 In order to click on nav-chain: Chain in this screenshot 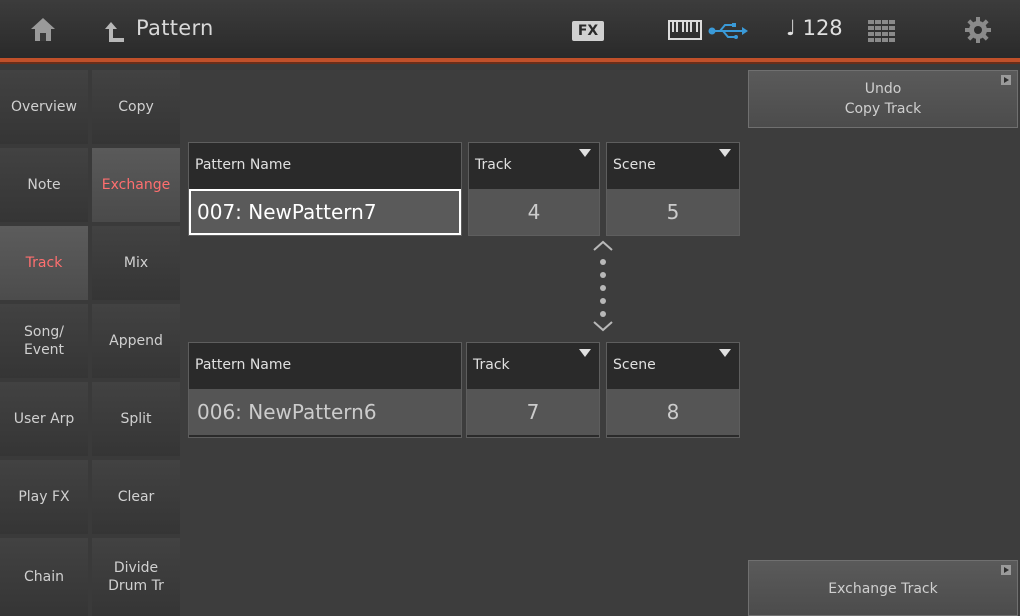, I will do `click(44, 577)`.